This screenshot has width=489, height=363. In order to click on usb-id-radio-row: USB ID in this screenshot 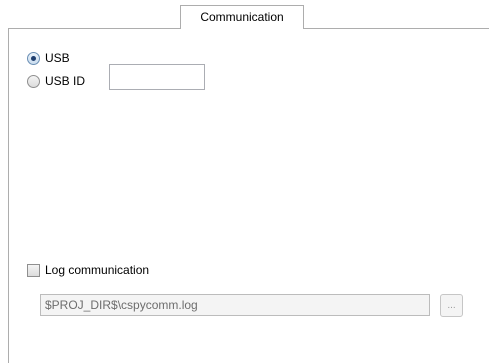, I will do `click(56, 81)`.